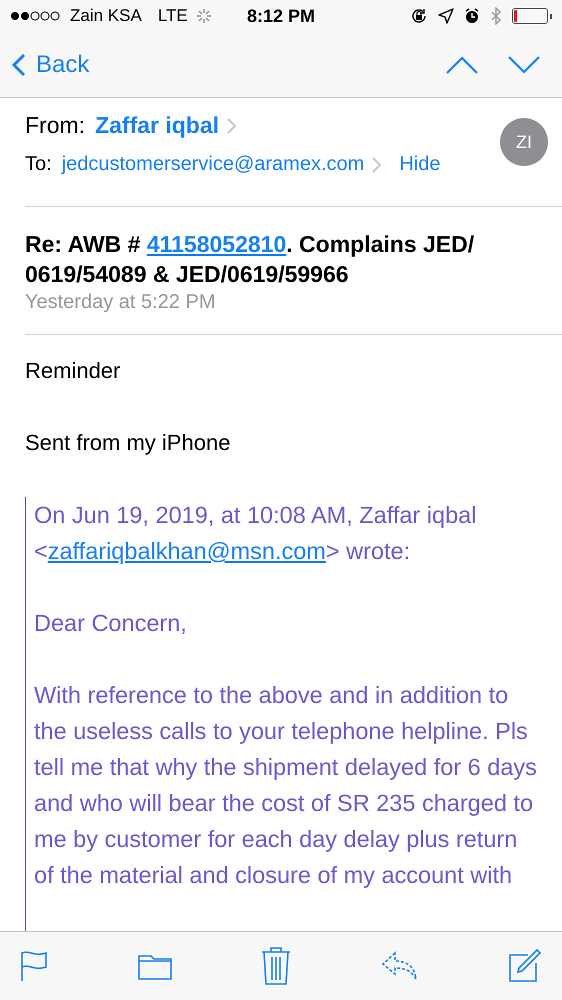 Image resolution: width=562 pixels, height=1000 pixels. I want to click on back-chevron-icon, so click(19, 64).